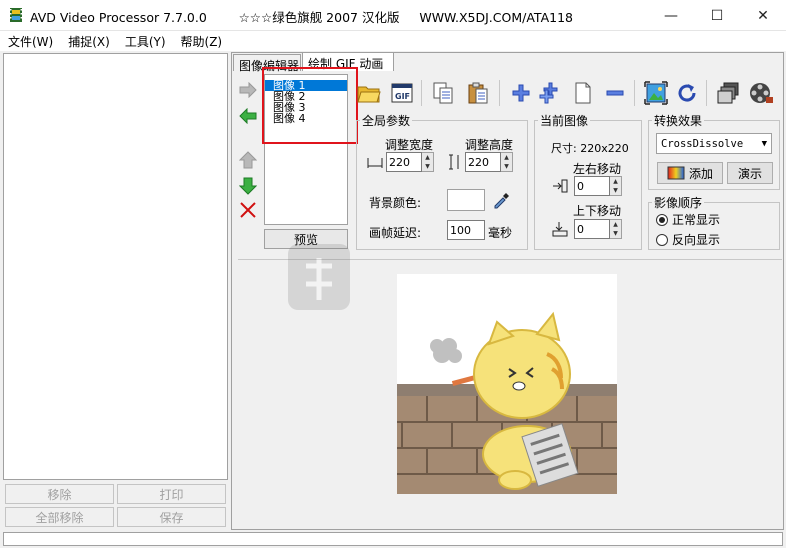 The height and width of the screenshot is (548, 786). I want to click on add-button-label: 添加, so click(700, 173).